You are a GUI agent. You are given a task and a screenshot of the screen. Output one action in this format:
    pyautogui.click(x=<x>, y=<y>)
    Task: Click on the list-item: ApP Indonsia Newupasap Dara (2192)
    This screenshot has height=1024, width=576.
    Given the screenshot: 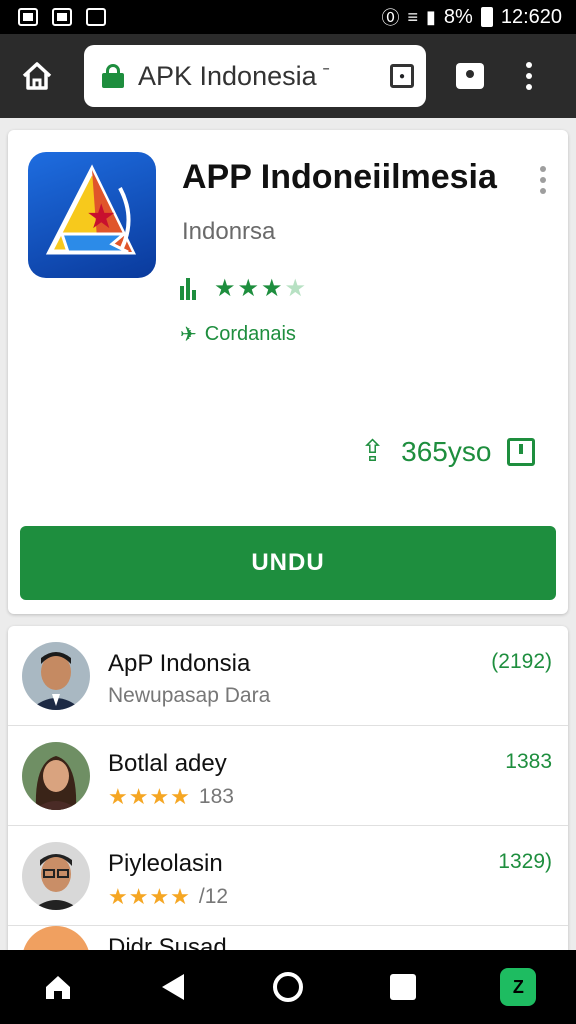 What is the action you would take?
    pyautogui.click(x=288, y=676)
    